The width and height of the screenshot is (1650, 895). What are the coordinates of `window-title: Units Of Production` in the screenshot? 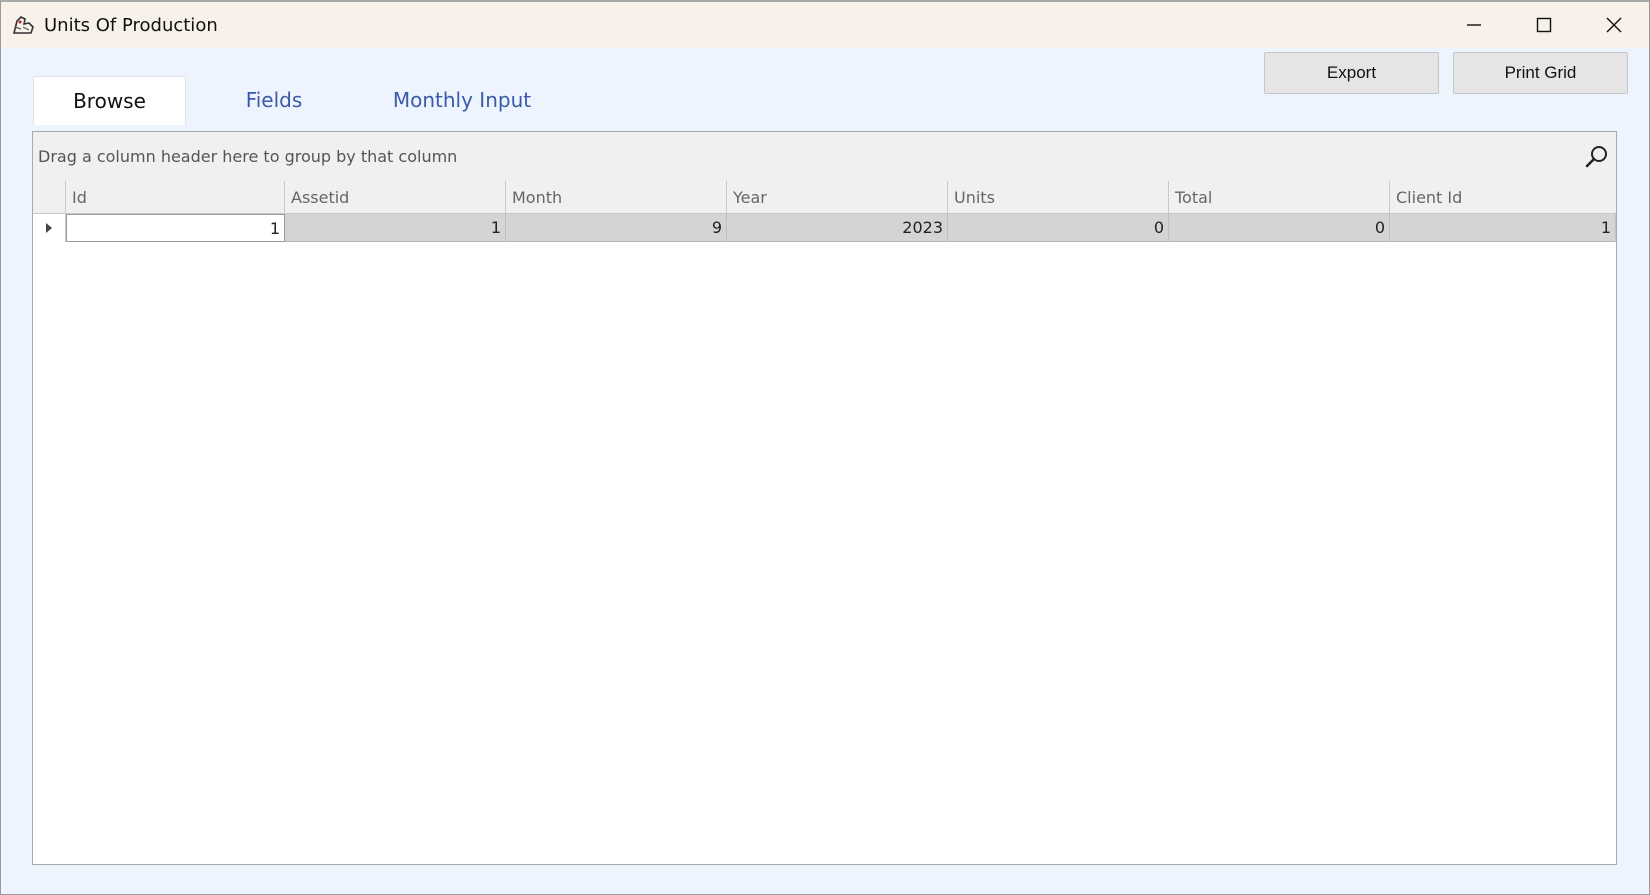 It's located at (131, 25).